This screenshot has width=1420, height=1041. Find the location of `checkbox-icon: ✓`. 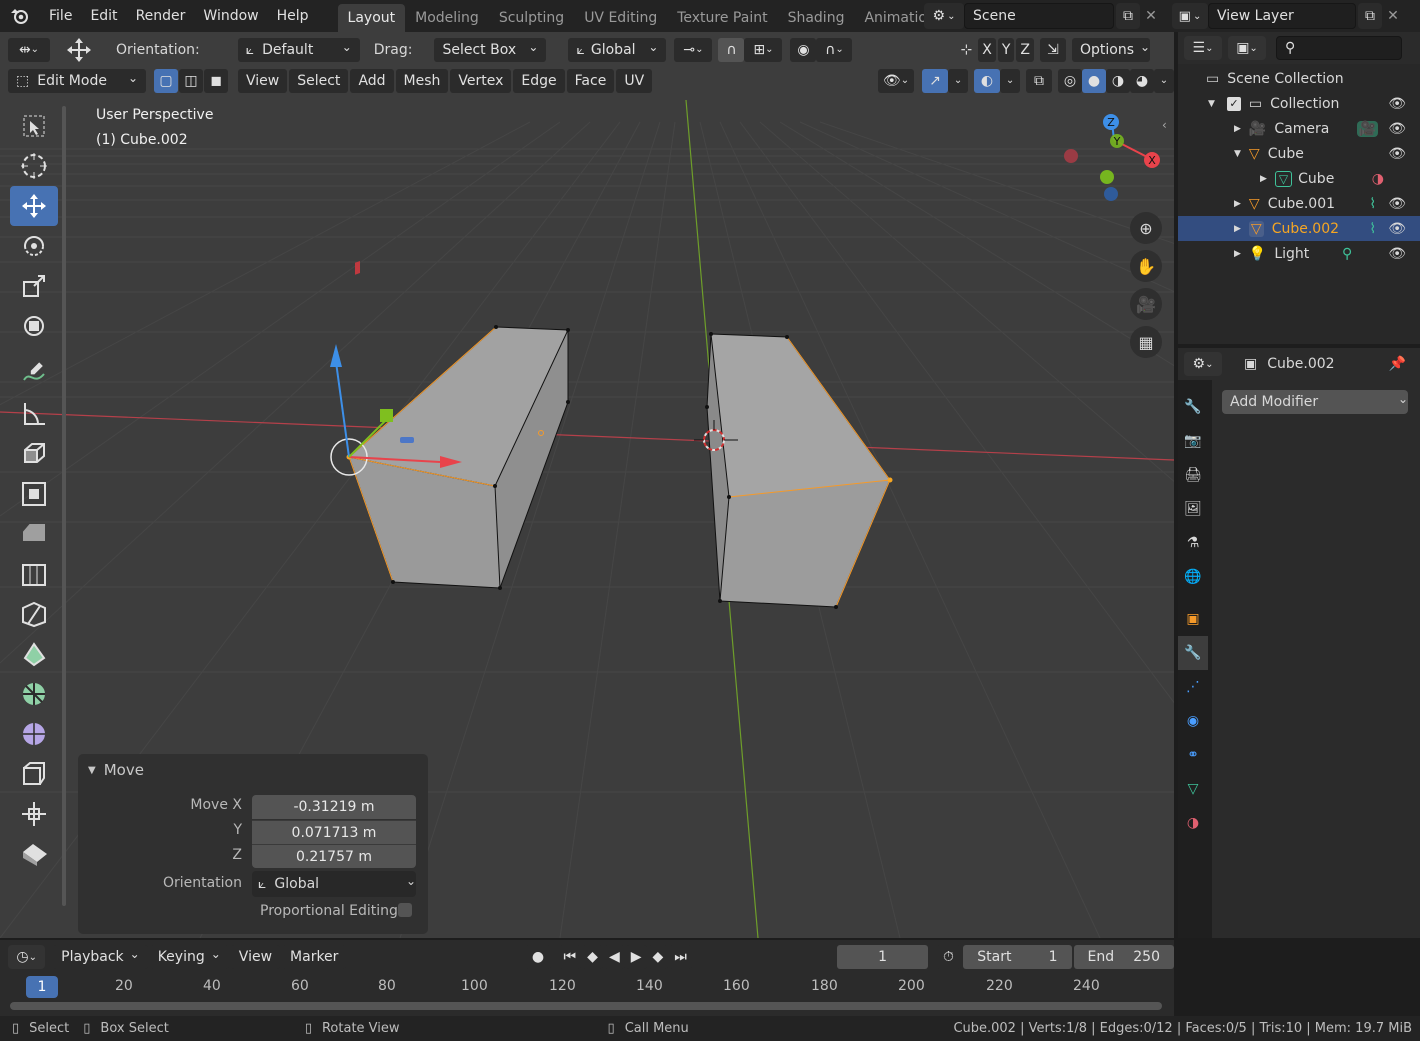

checkbox-icon: ✓ is located at coordinates (1233, 103).